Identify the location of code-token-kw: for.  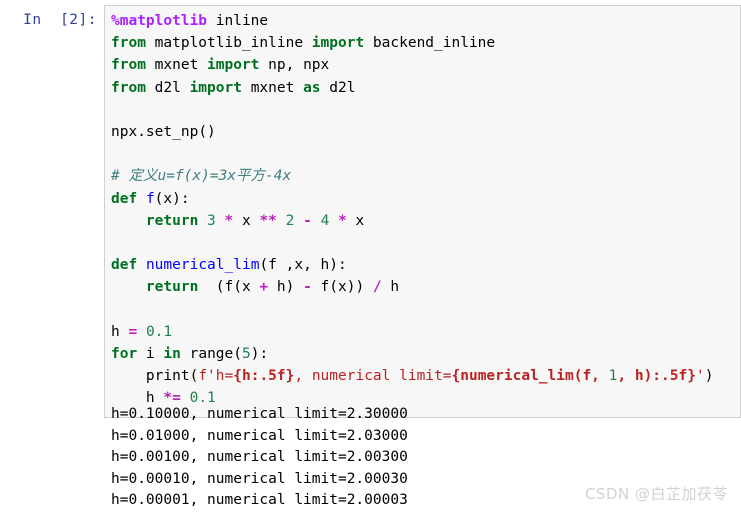
(124, 353).